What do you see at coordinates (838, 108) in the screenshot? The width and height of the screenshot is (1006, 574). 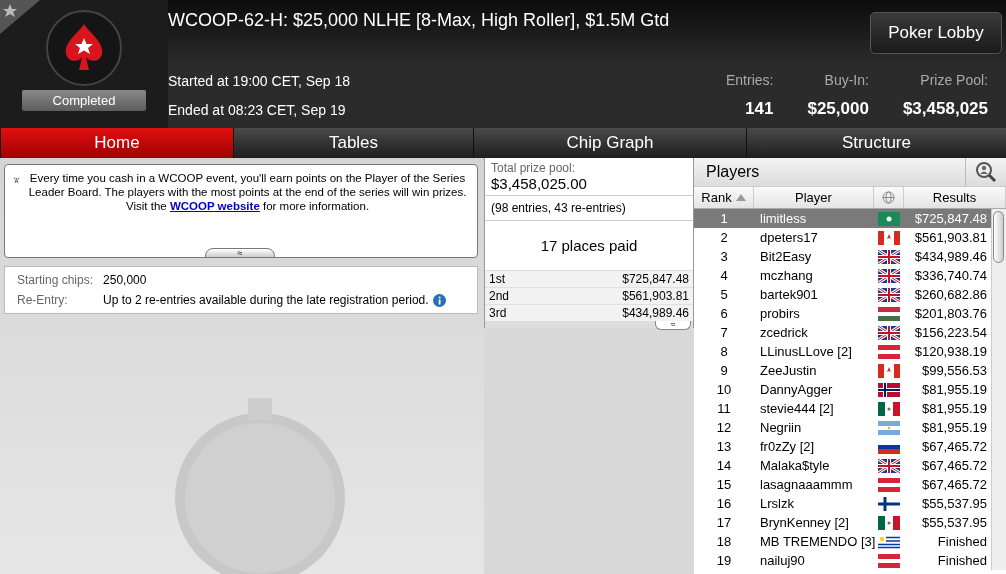 I see `stat-value: $25,000` at bounding box center [838, 108].